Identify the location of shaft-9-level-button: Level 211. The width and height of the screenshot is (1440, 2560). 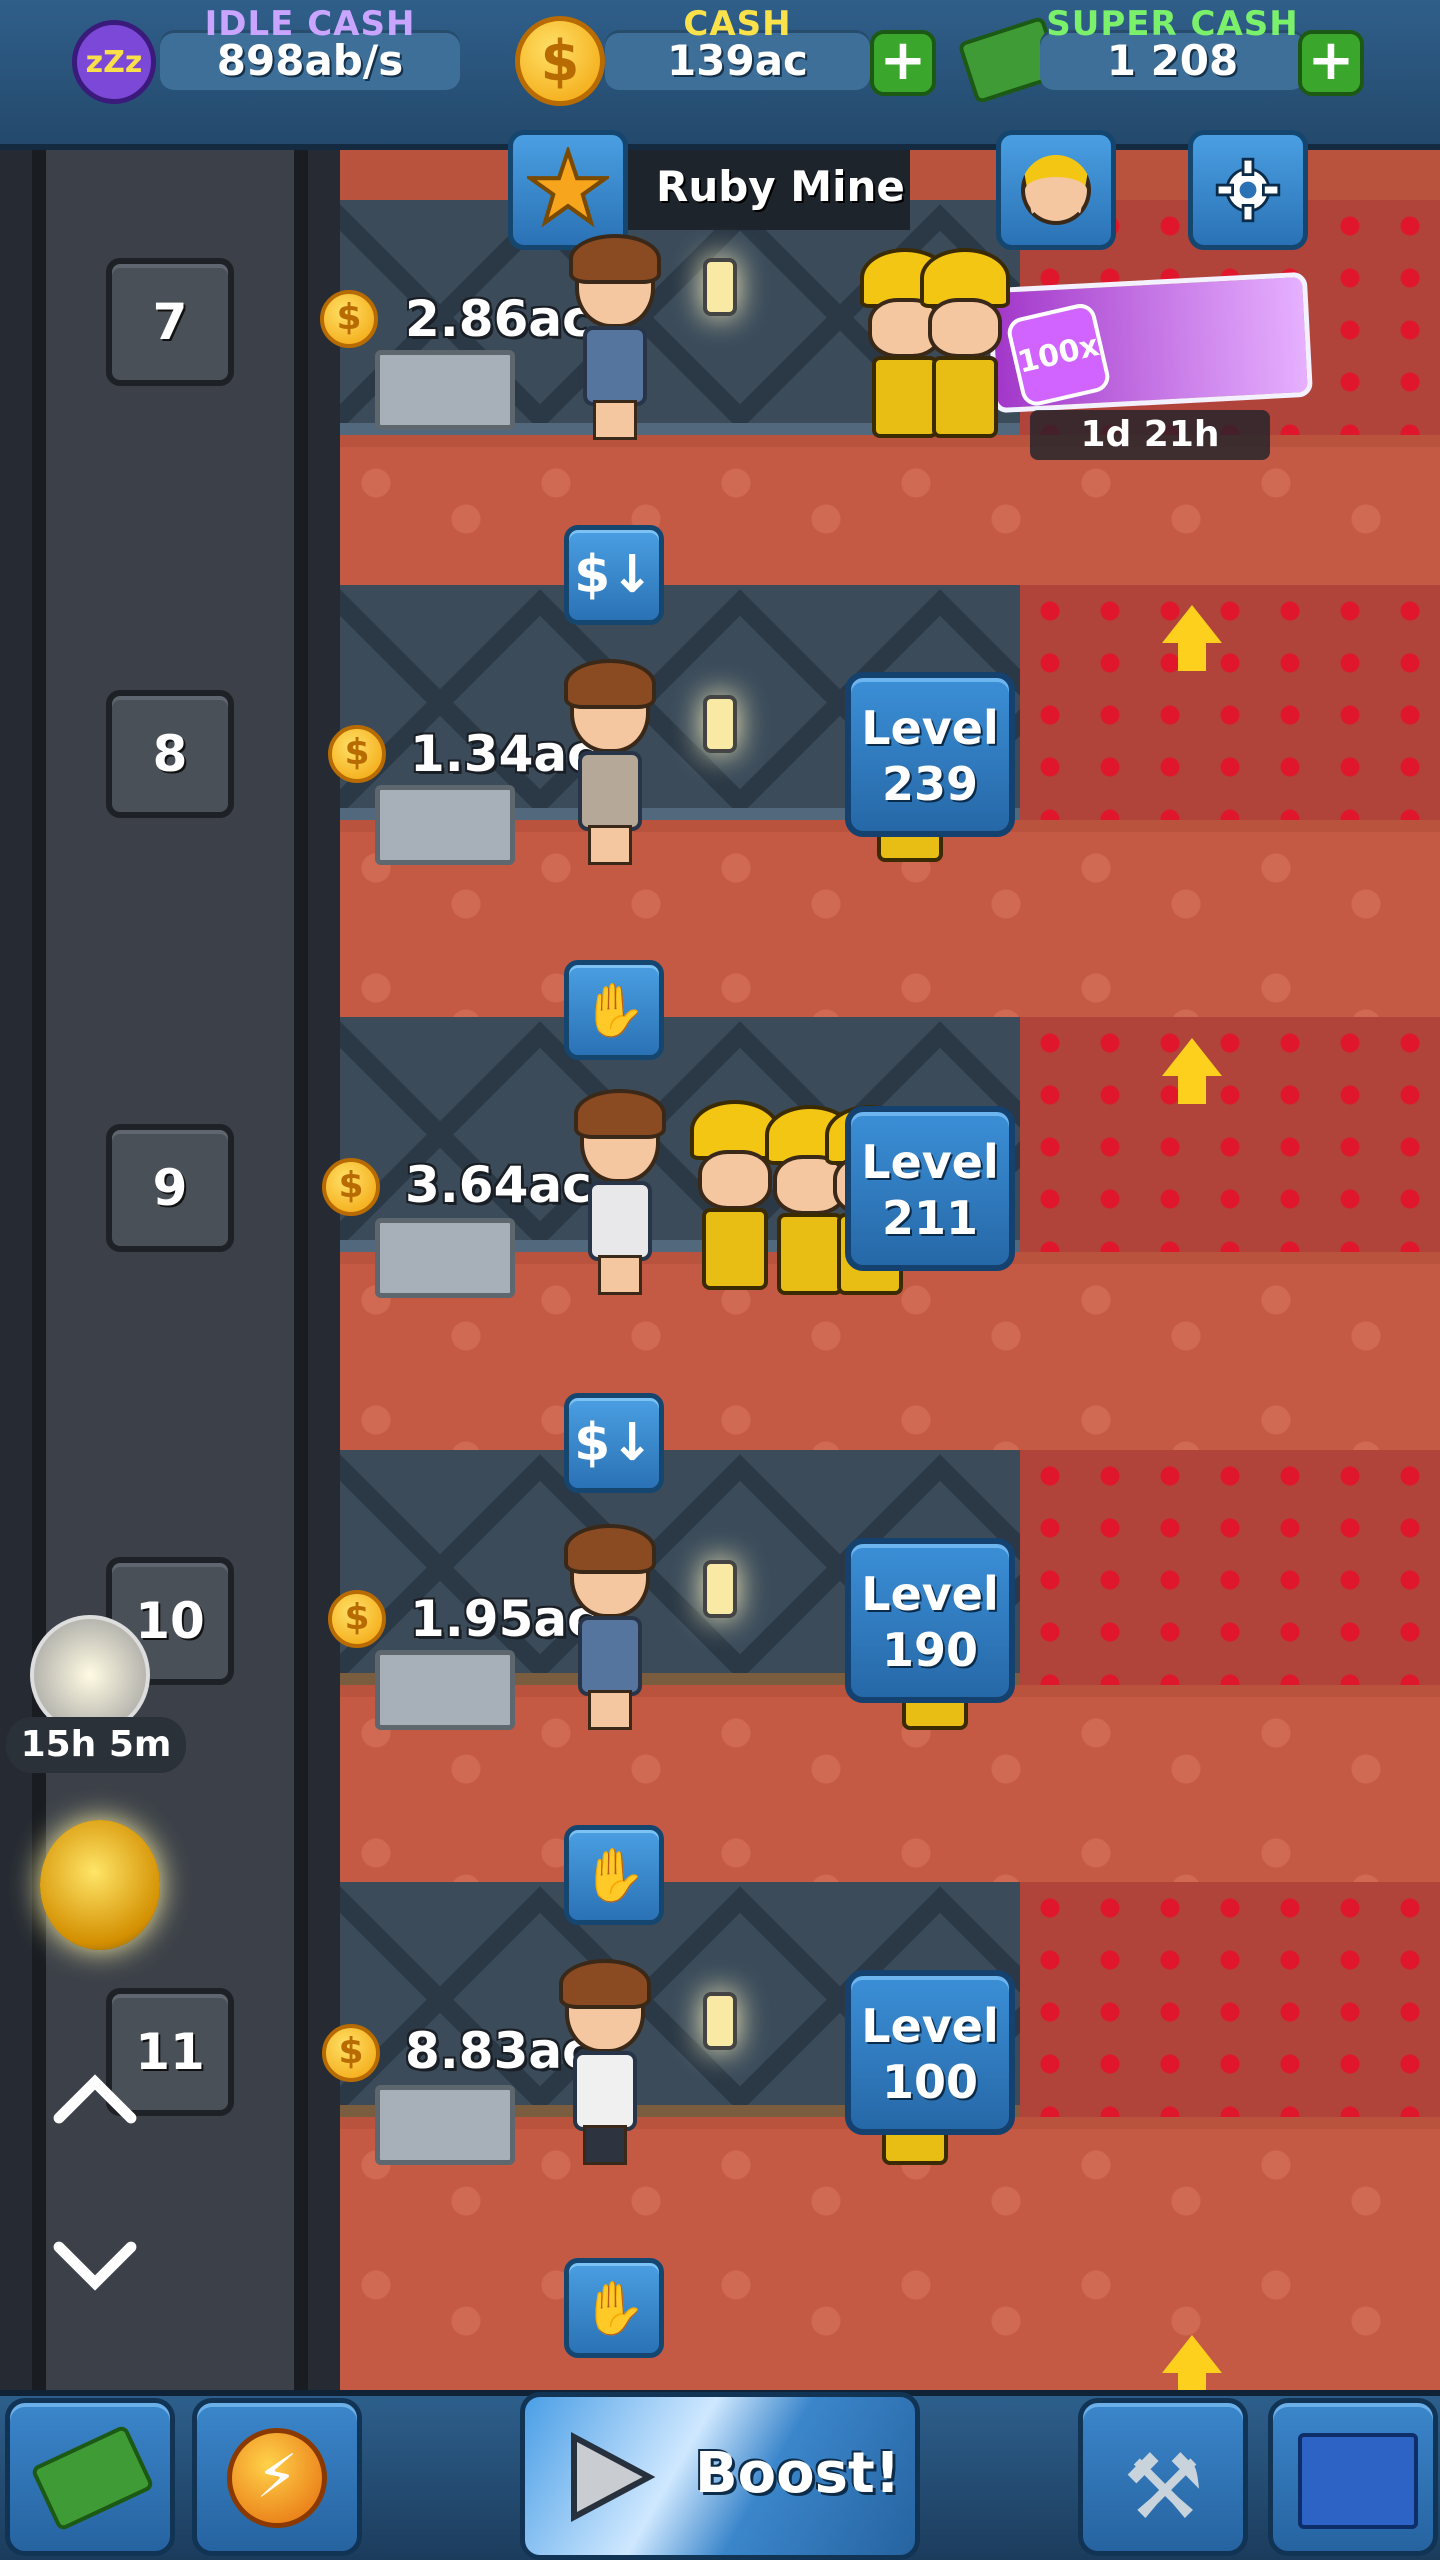
(930, 1188).